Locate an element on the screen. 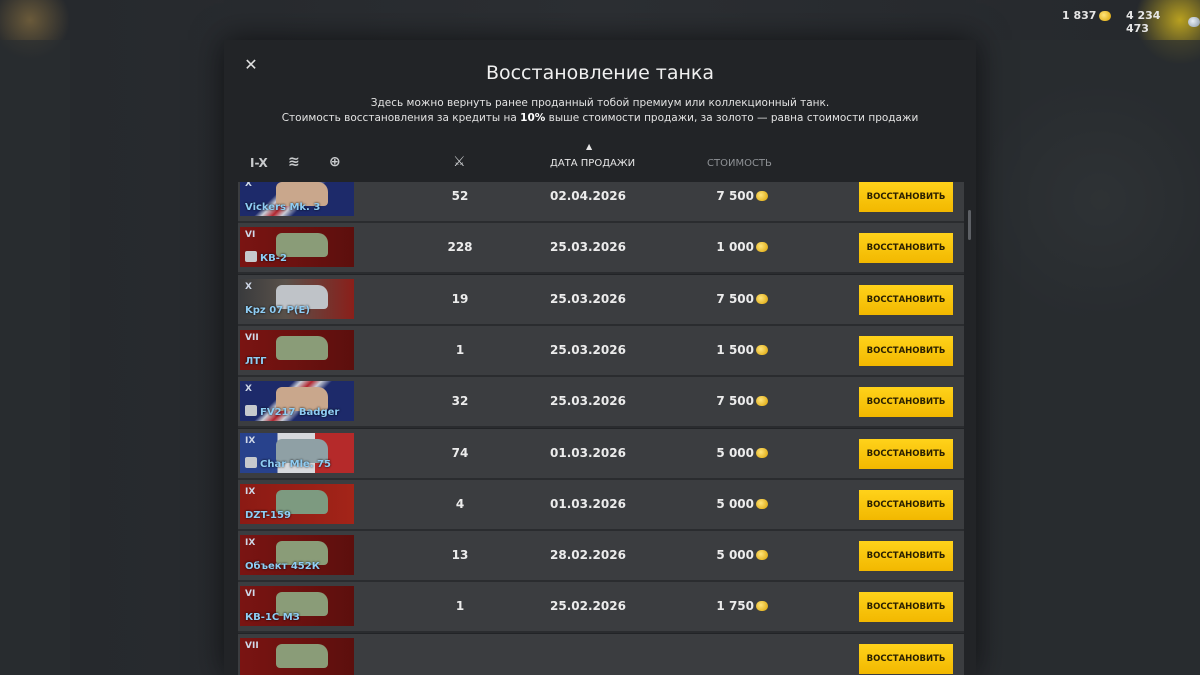 The width and height of the screenshot is (1200, 675). tank-thumbnail: VII is located at coordinates (297, 656).